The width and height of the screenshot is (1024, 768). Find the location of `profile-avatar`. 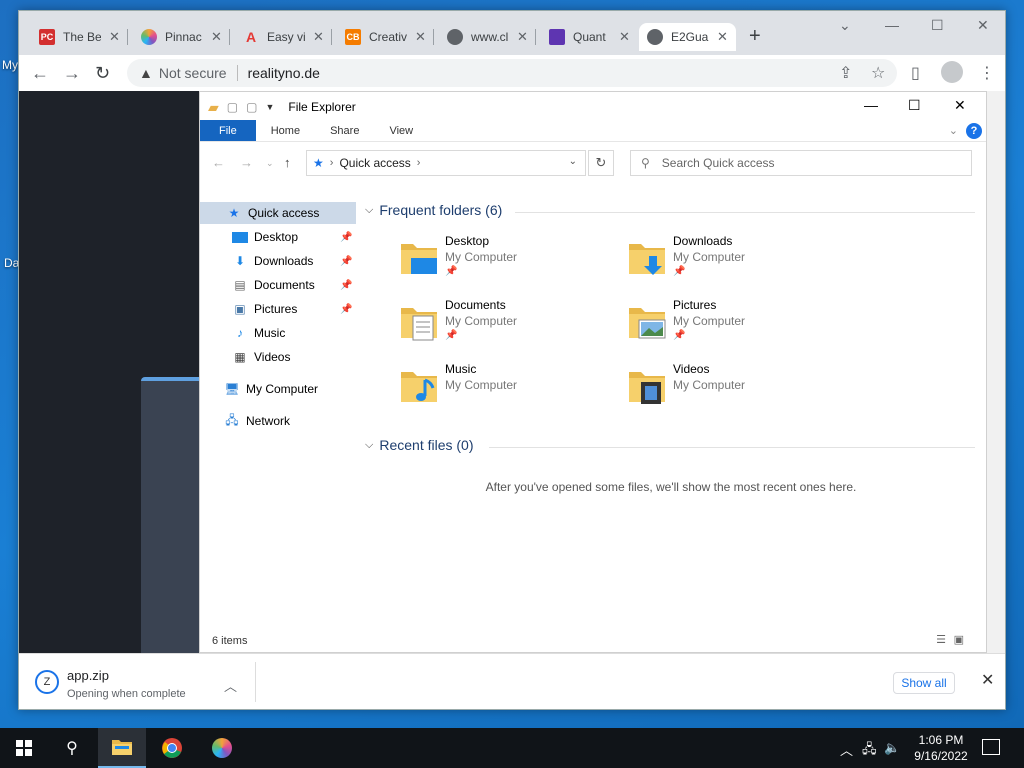

profile-avatar is located at coordinates (952, 72).